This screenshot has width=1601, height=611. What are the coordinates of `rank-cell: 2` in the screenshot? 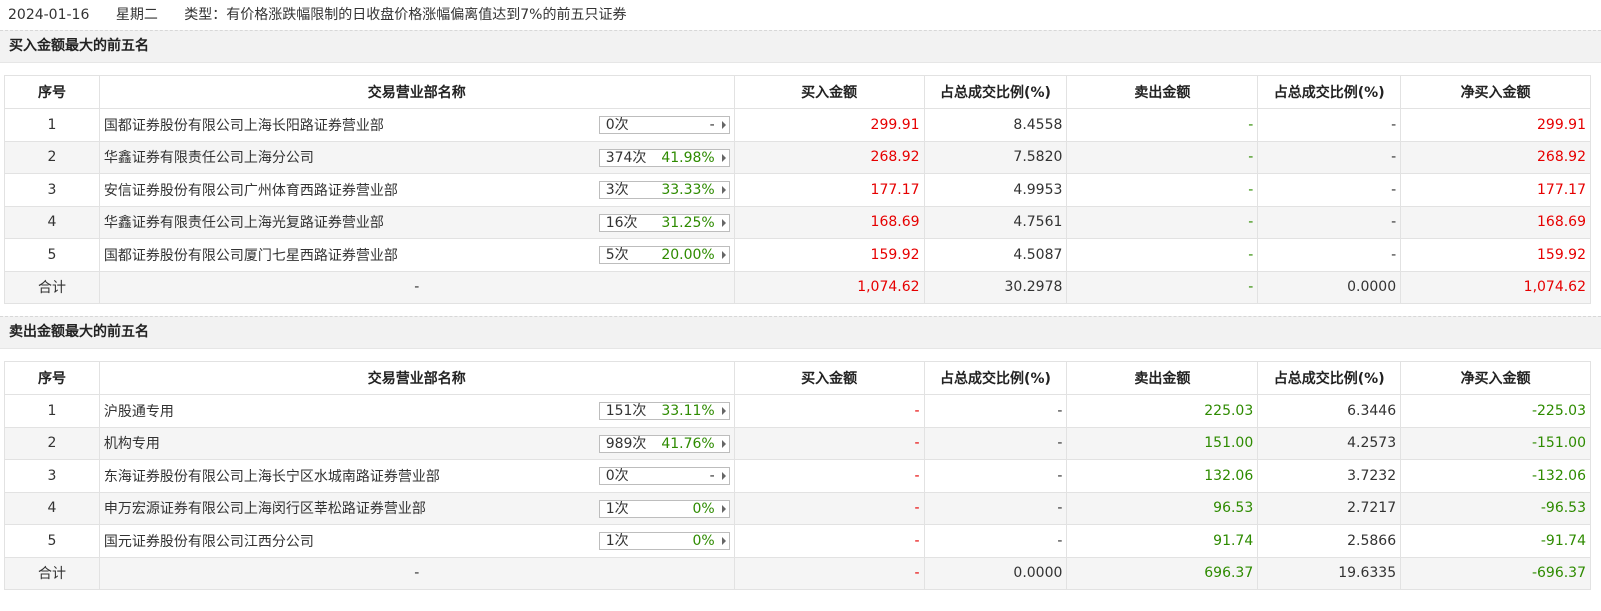 It's located at (52, 157).